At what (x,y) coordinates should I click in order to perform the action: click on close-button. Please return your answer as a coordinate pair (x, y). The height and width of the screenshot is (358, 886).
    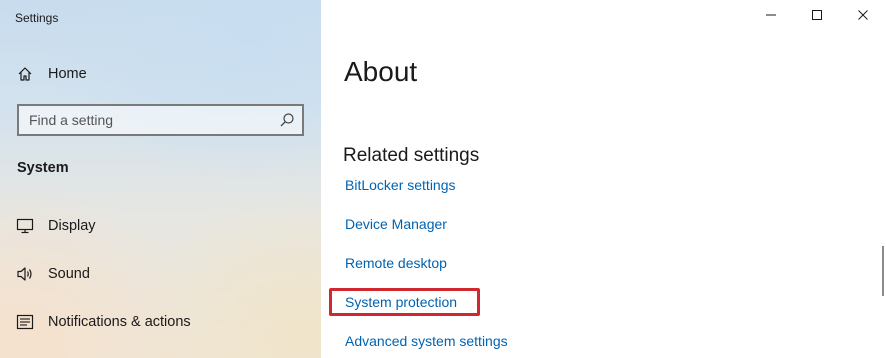
    Looking at the image, I should click on (863, 17).